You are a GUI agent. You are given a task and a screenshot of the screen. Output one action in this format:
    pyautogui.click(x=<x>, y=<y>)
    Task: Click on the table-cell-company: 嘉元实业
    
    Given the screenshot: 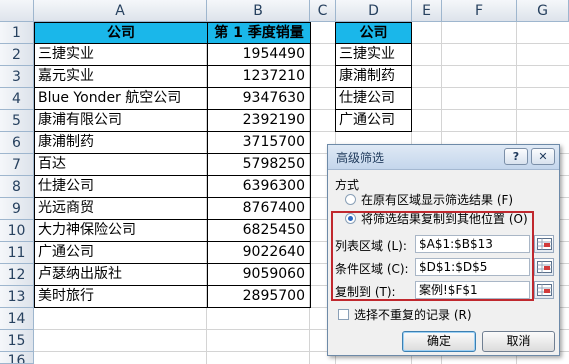 What is the action you would take?
    pyautogui.click(x=121, y=76)
    